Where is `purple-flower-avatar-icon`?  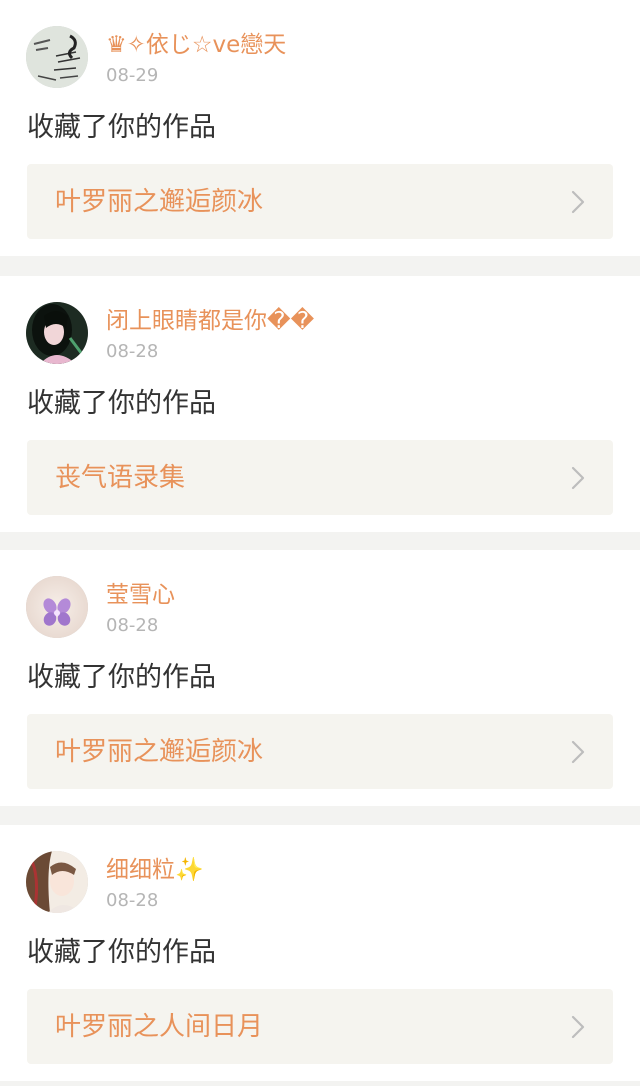
purple-flower-avatar-icon is located at coordinates (57, 607).